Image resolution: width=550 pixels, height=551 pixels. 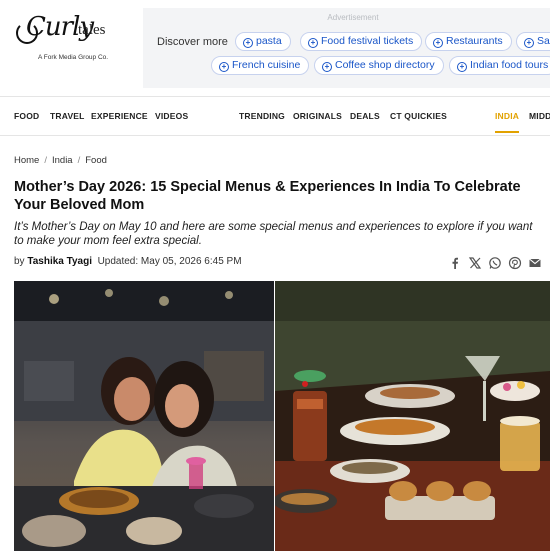 I want to click on breadcrumb-india: India, so click(x=62, y=160).